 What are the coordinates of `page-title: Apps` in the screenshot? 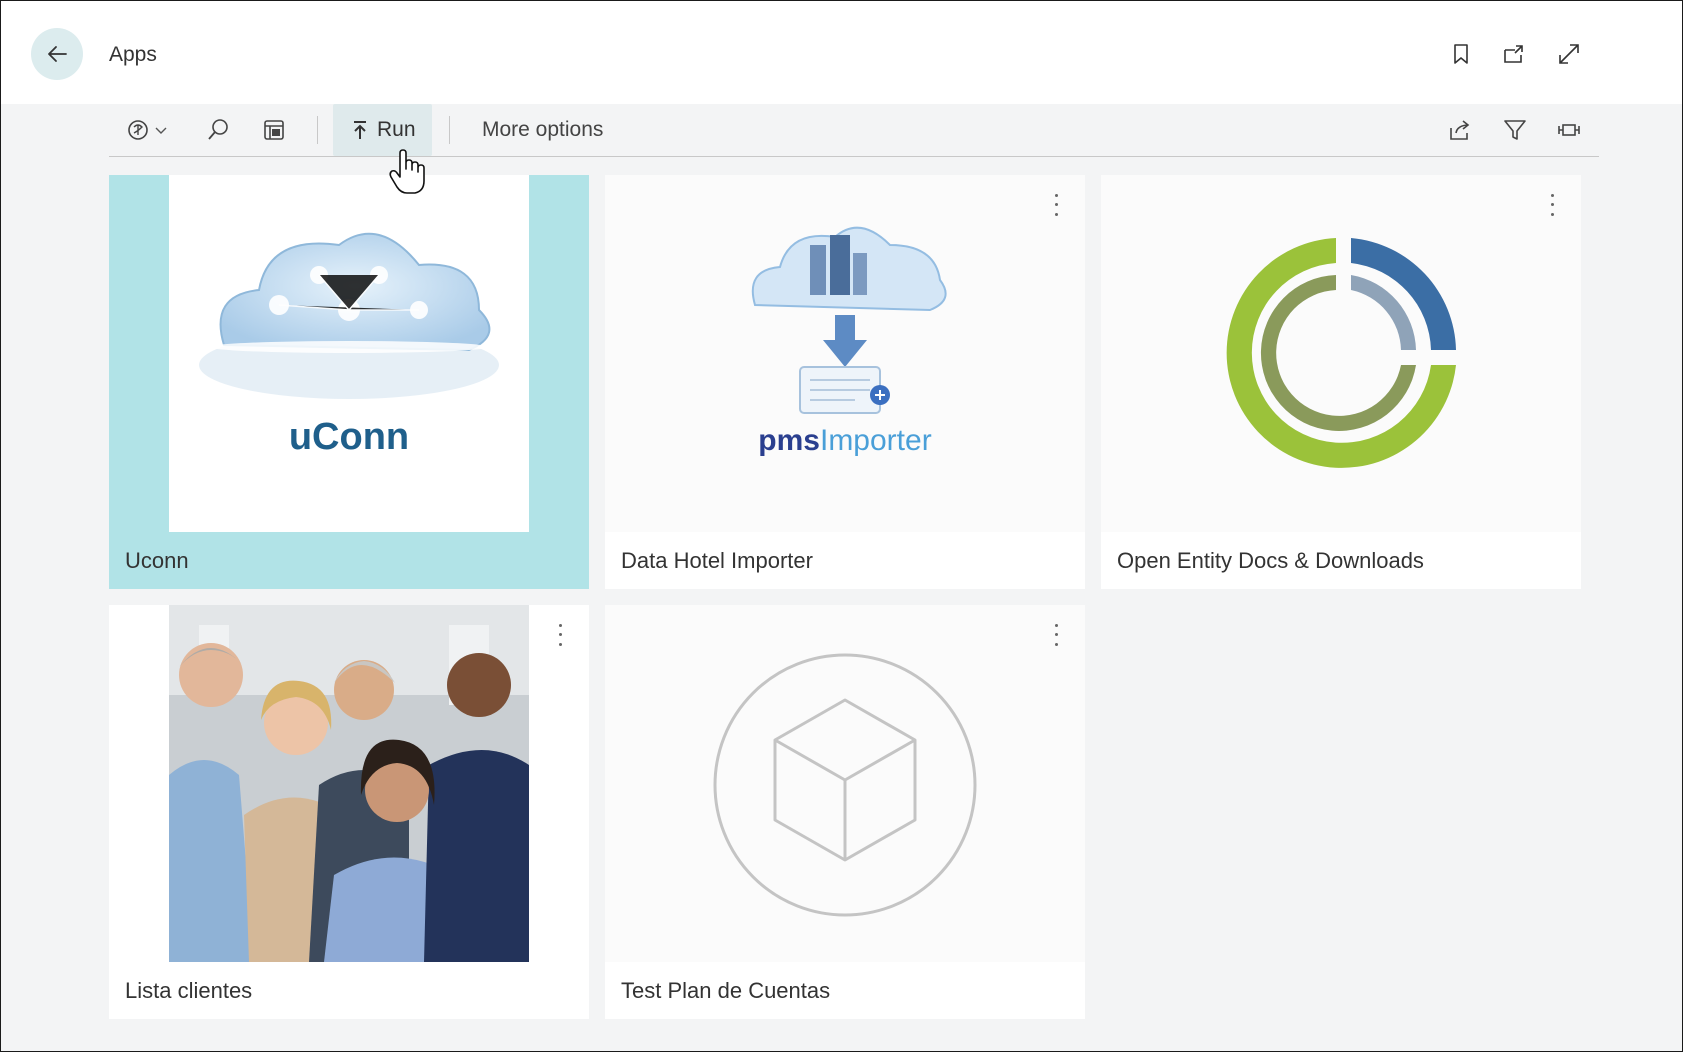 It's located at (133, 54).